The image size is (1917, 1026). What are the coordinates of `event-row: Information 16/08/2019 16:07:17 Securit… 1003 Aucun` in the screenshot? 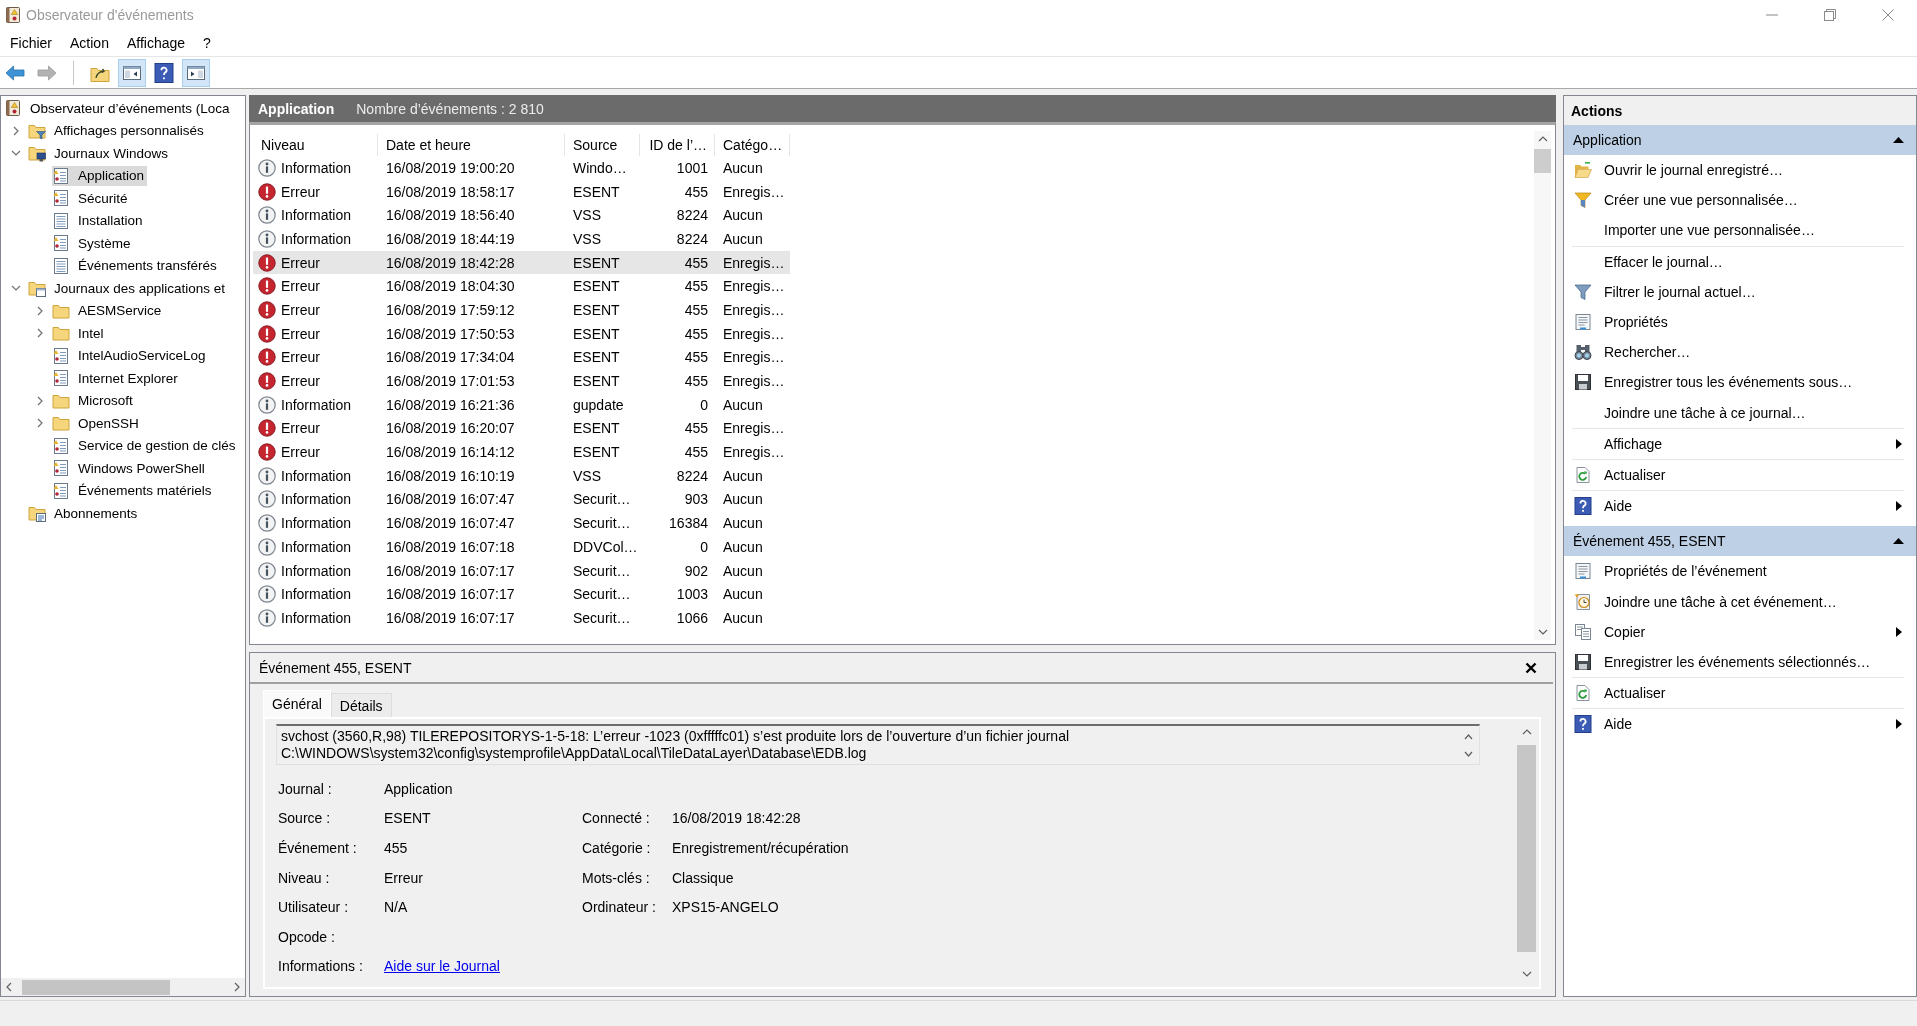 It's located at (521, 594).